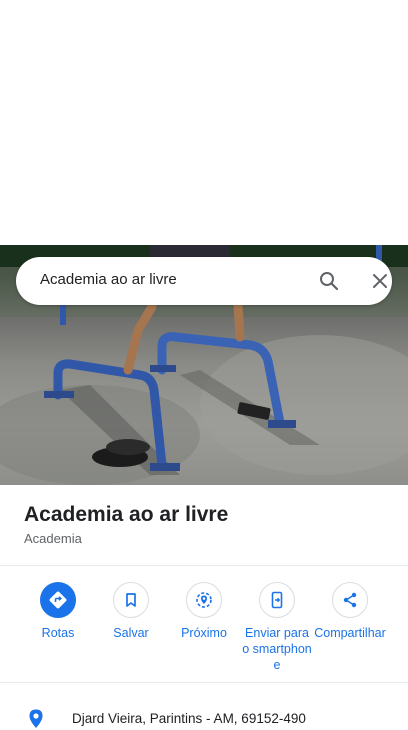 Image resolution: width=408 pixels, height=730 pixels. I want to click on directions-icon, so click(58, 600).